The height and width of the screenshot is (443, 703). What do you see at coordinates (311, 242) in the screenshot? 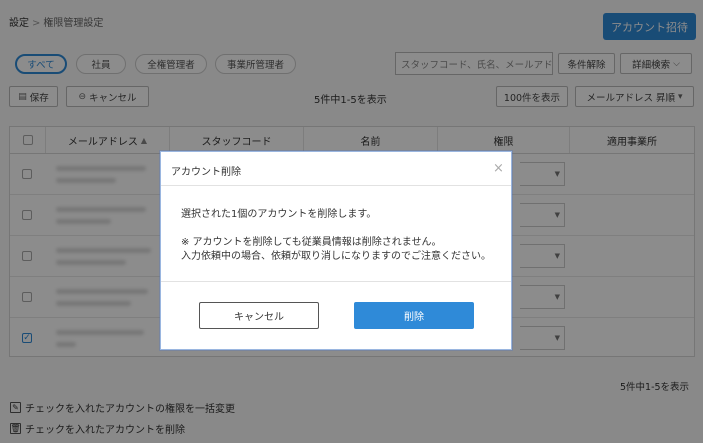
I see `dialog-note-line1: ※ アカウントを削除しても従業員情報は削除されません。` at bounding box center [311, 242].